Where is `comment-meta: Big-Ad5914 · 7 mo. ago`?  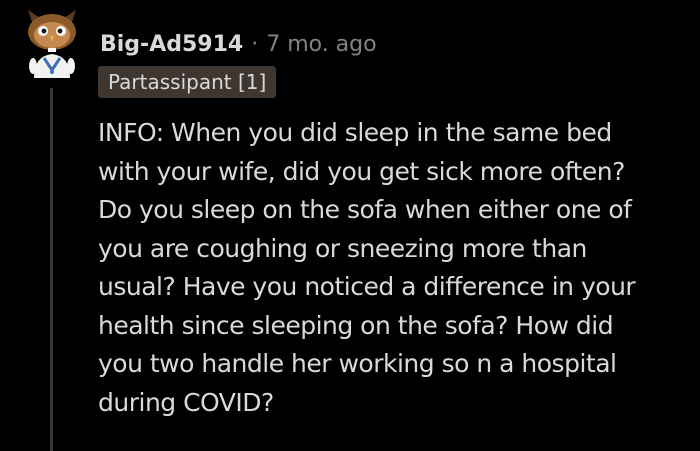
comment-meta: Big-Ad5914 · 7 mo. ago is located at coordinates (238, 44).